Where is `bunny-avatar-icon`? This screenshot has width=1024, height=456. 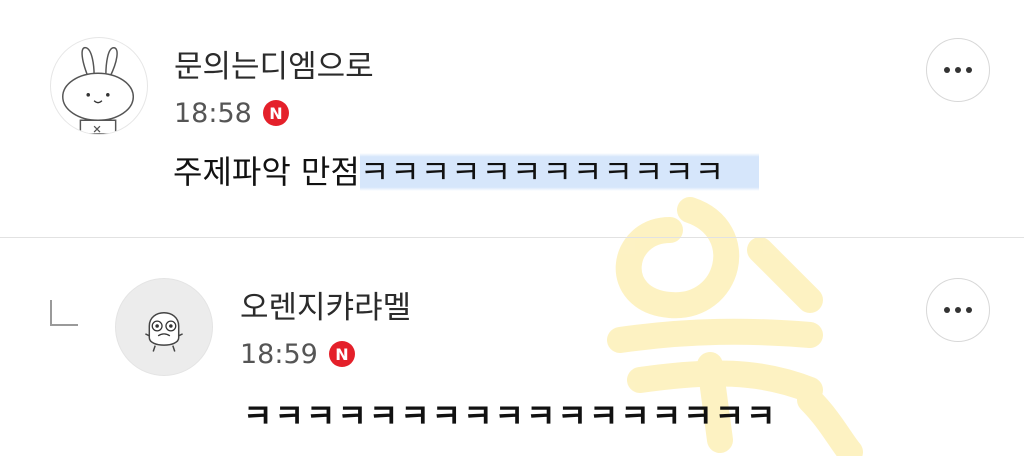
bunny-avatar-icon is located at coordinates (99, 86).